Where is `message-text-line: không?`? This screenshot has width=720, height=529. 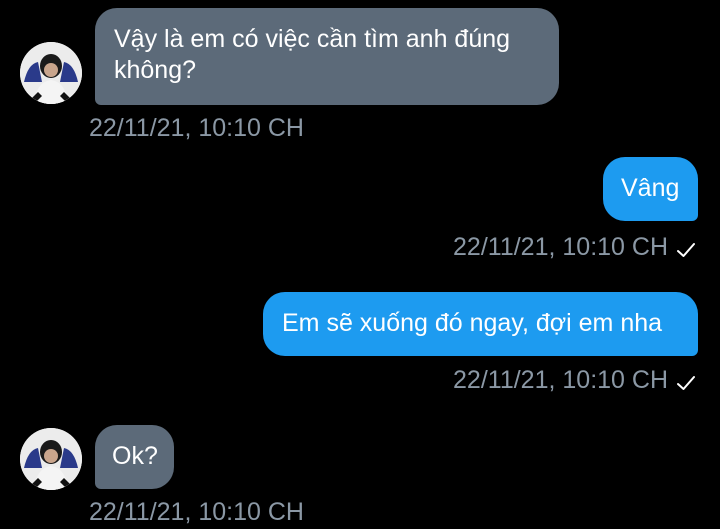
message-text-line: không? is located at coordinates (155, 70).